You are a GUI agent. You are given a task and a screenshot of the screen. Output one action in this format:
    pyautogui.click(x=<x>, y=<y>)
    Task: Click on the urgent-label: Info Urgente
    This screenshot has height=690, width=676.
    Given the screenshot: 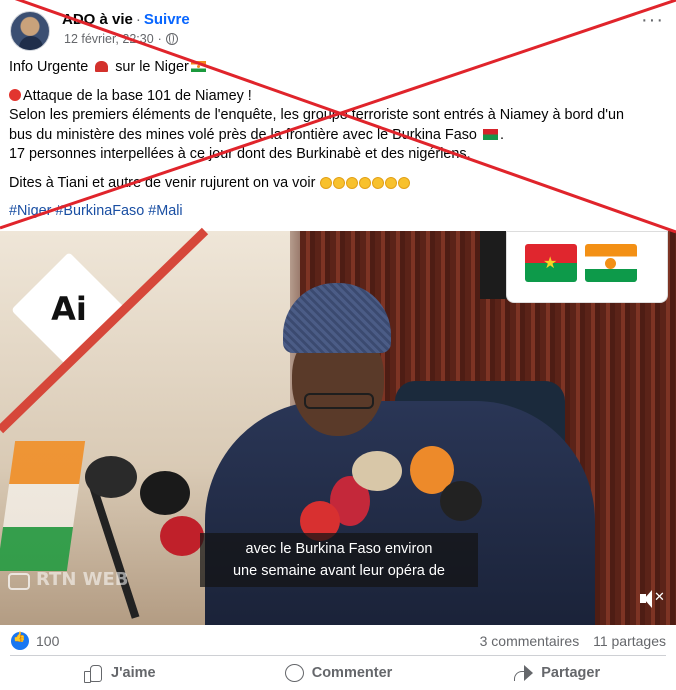 What is the action you would take?
    pyautogui.click(x=49, y=67)
    